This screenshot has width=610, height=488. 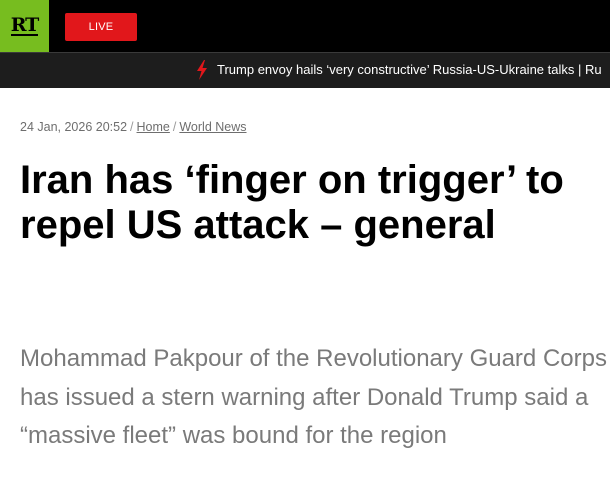 What do you see at coordinates (202, 70) in the screenshot?
I see `lightning-bolt-icon` at bounding box center [202, 70].